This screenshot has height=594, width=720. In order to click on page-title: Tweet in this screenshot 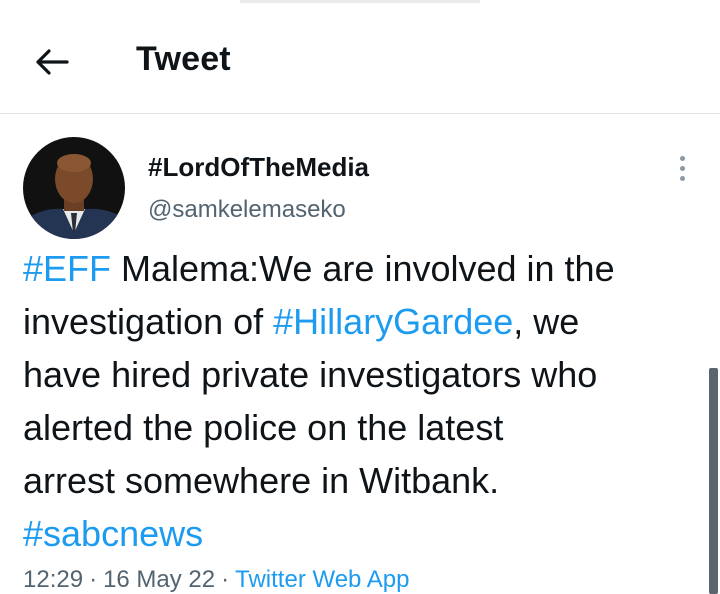, I will do `click(183, 59)`.